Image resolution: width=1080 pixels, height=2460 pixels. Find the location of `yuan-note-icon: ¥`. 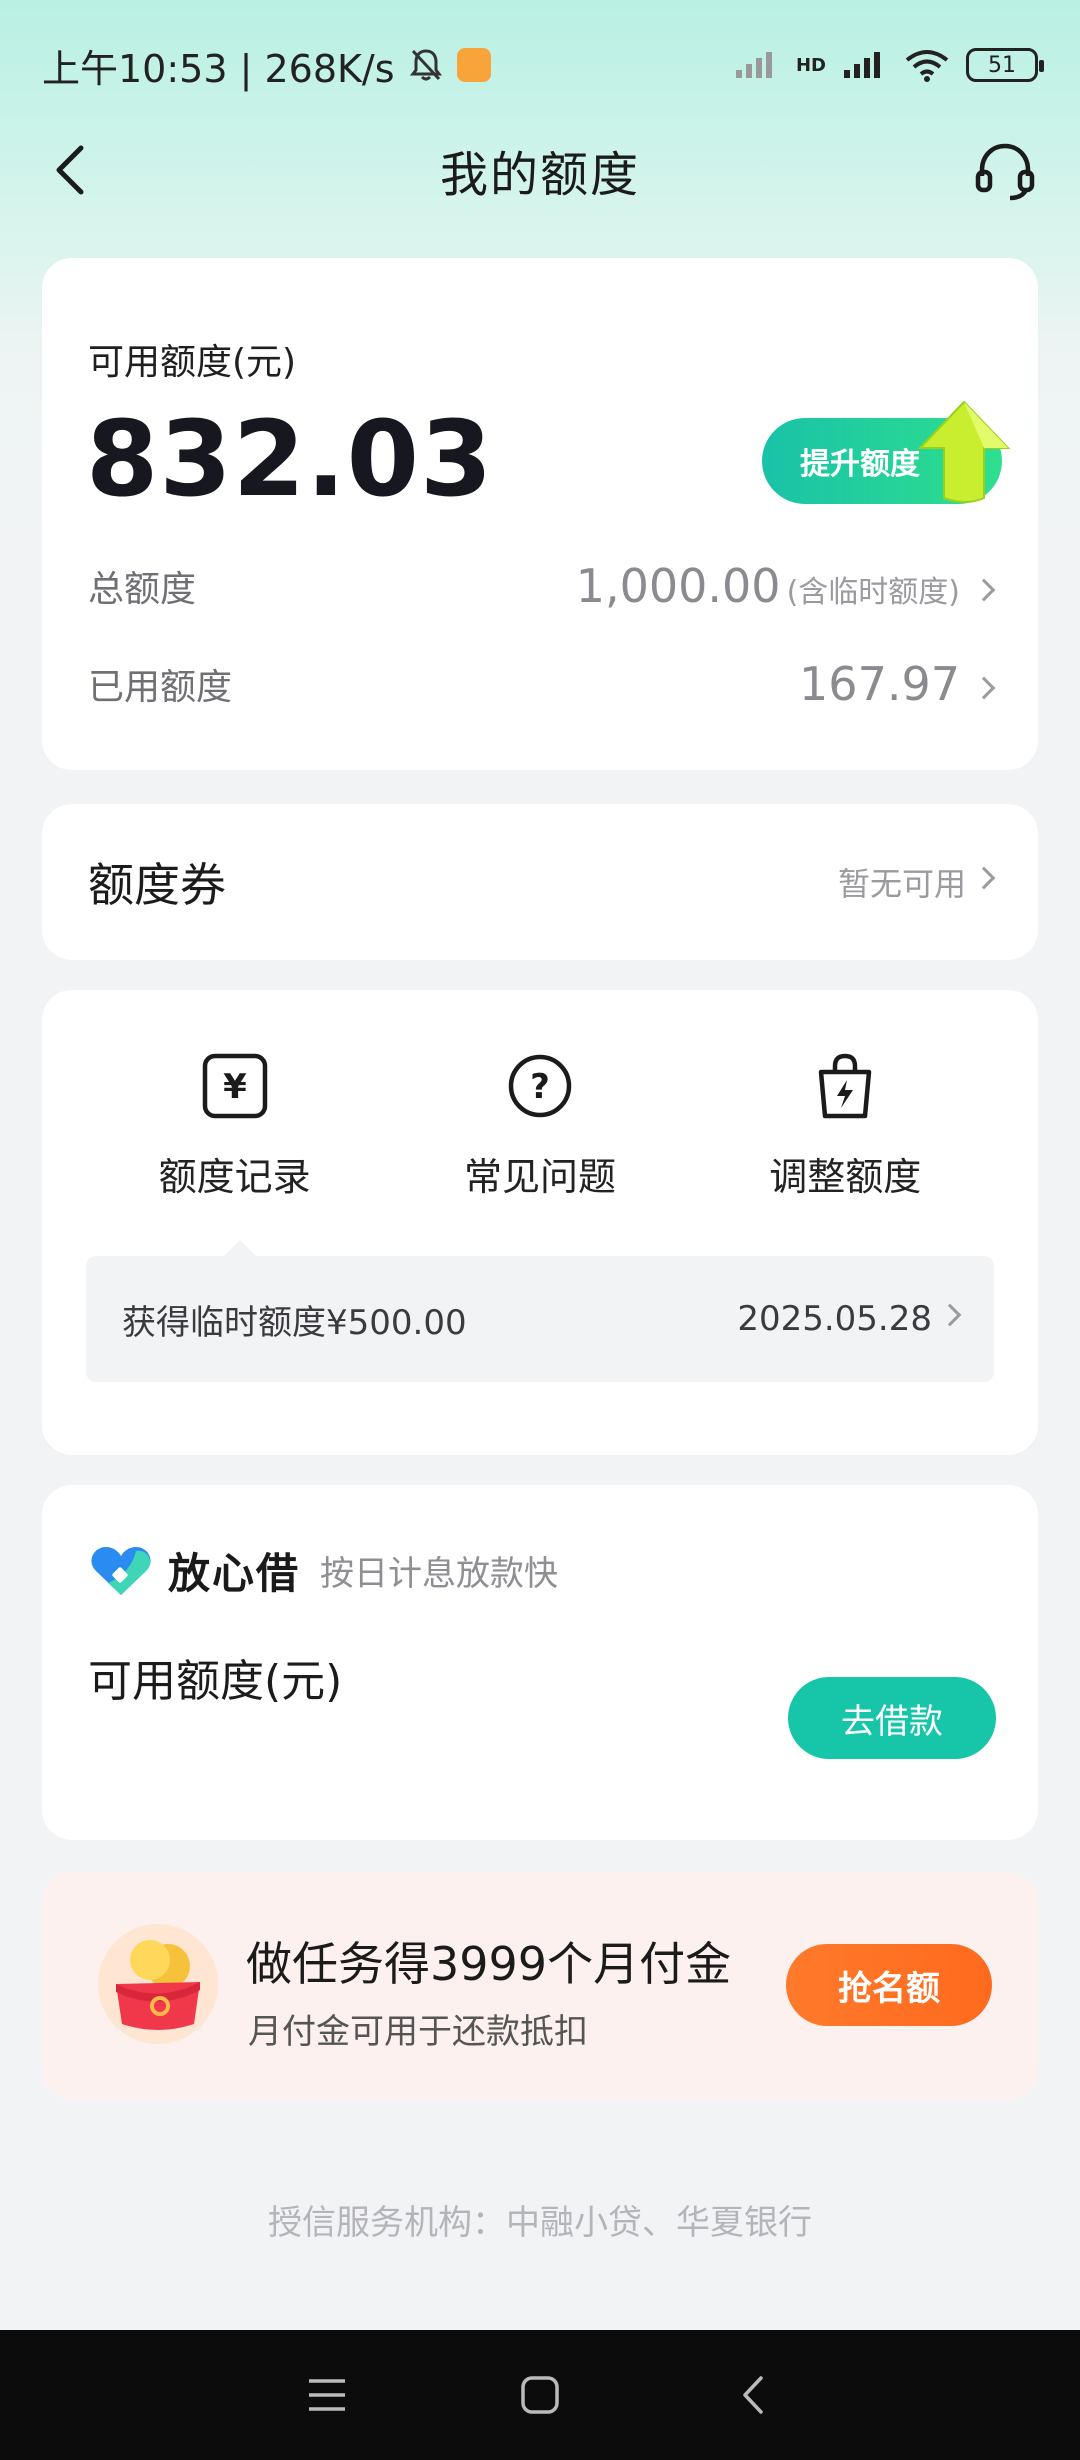

yuan-note-icon: ¥ is located at coordinates (234, 1086).